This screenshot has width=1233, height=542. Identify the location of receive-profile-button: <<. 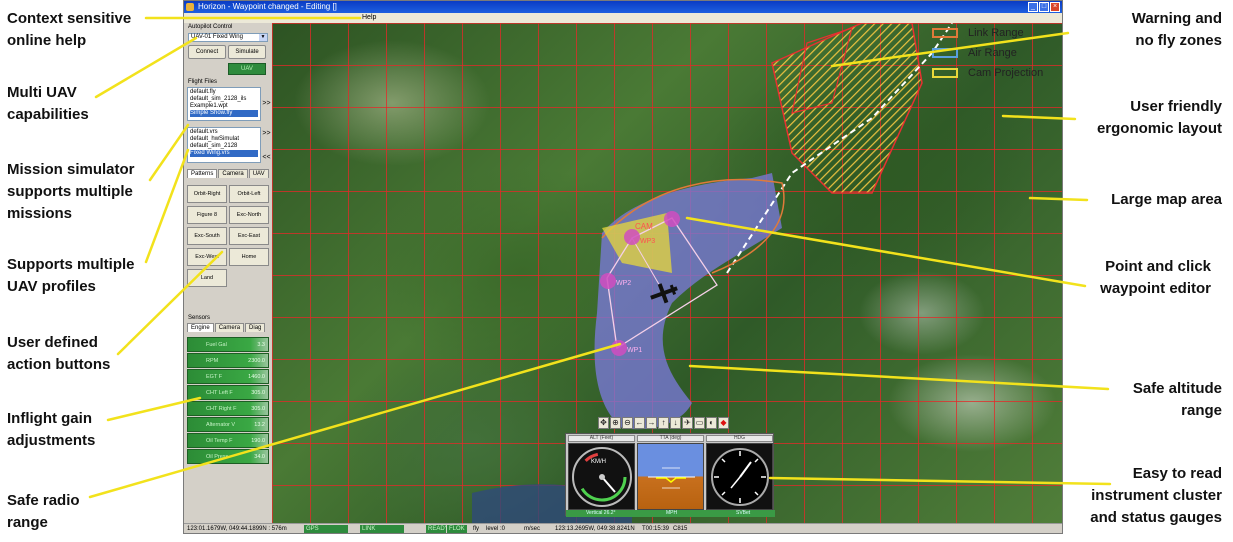
(266, 158).